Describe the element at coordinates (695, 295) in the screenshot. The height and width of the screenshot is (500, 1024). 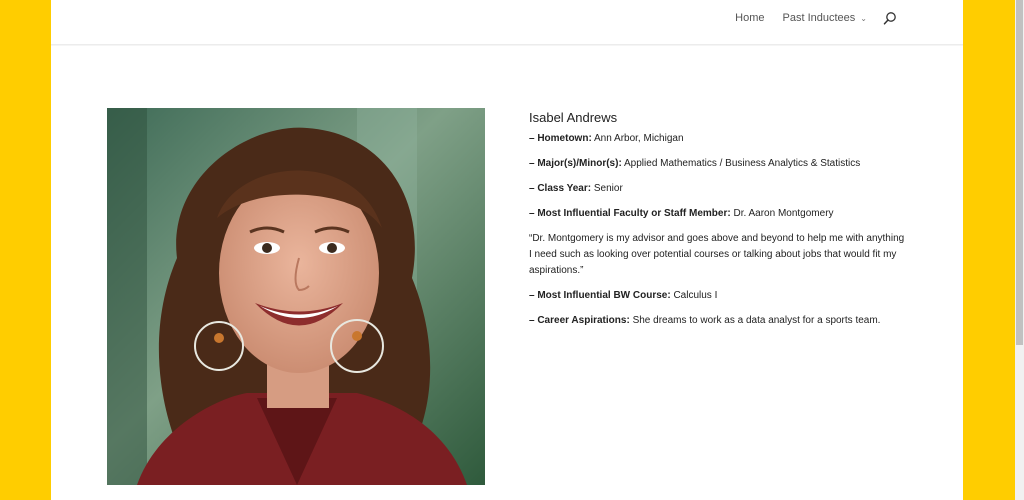
I see `course-value: Calculus I` at that location.